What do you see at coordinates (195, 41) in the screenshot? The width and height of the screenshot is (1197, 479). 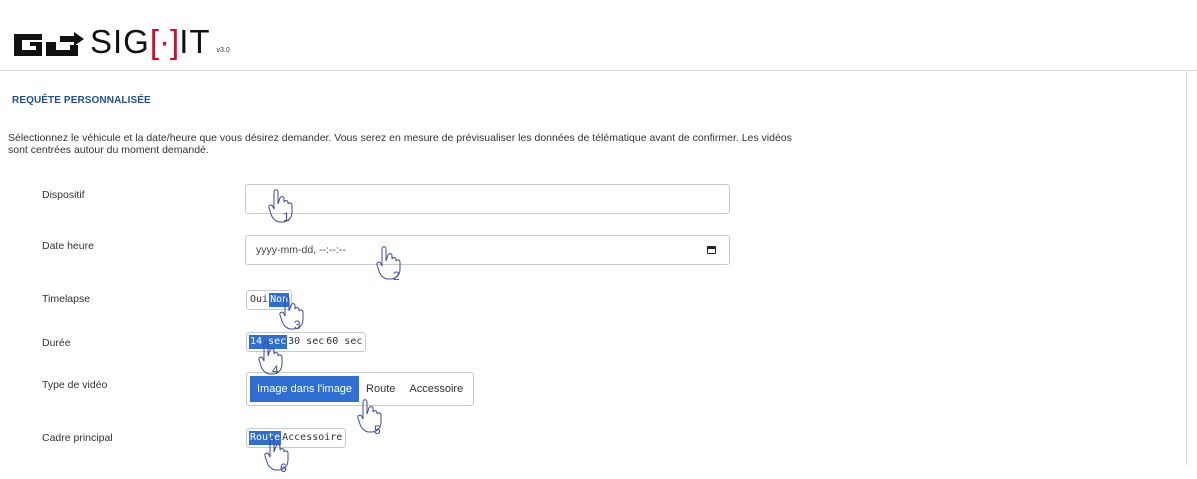 I see `logo-text-it: IT` at bounding box center [195, 41].